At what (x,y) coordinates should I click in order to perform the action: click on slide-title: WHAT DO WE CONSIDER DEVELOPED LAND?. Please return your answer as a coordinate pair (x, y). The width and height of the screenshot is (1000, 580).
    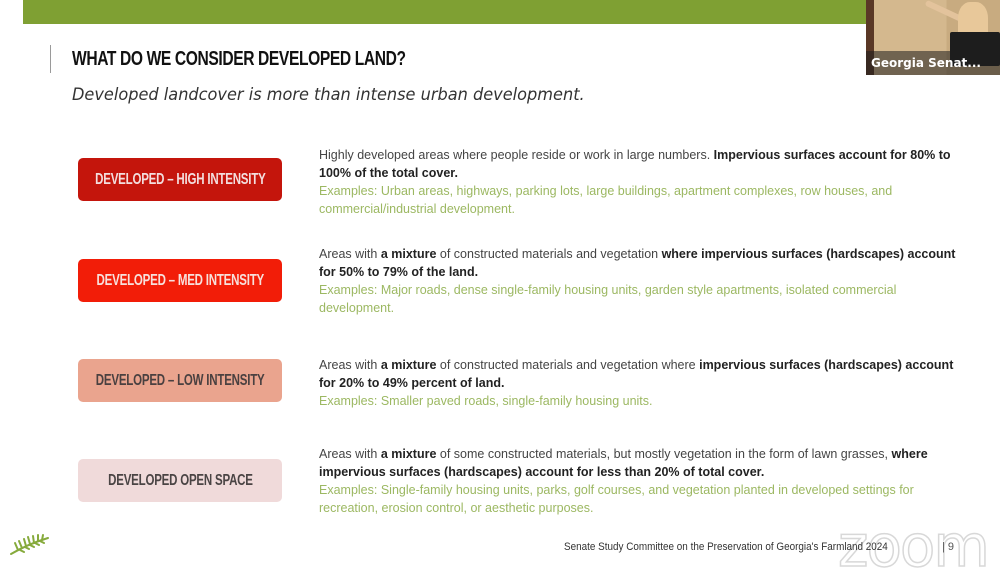
    Looking at the image, I should click on (239, 59).